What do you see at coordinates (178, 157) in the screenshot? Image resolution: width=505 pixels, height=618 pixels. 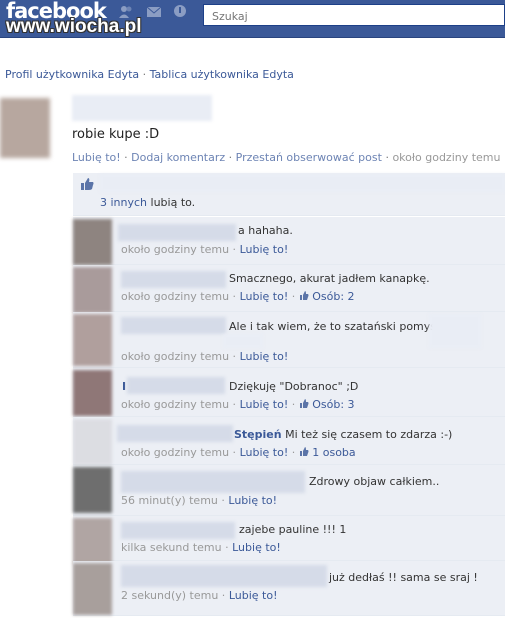 I see `add-comment-link: Dodaj komentarz` at bounding box center [178, 157].